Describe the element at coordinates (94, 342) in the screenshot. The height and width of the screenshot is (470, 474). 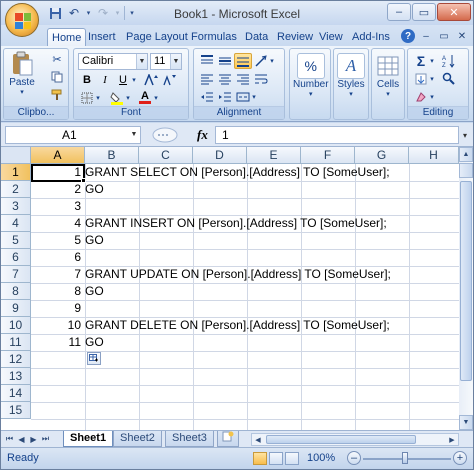
I see `cell-b11: GO` at that location.